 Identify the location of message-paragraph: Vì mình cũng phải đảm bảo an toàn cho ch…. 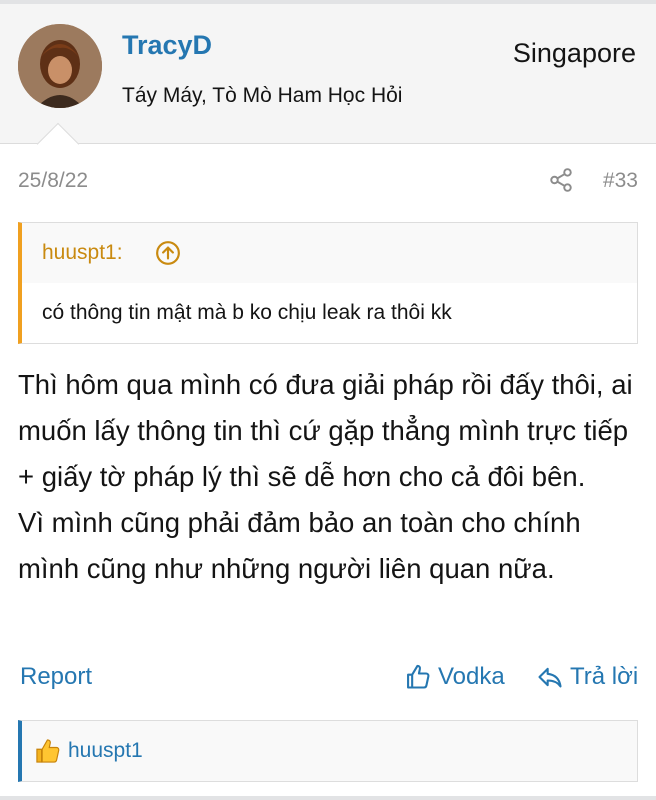
(299, 545).